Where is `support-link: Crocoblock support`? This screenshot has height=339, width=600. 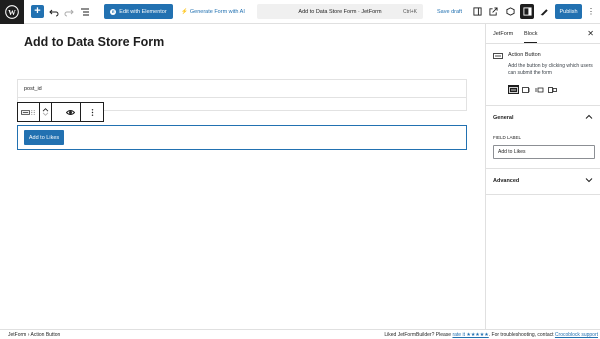 support-link: Crocoblock support is located at coordinates (576, 335).